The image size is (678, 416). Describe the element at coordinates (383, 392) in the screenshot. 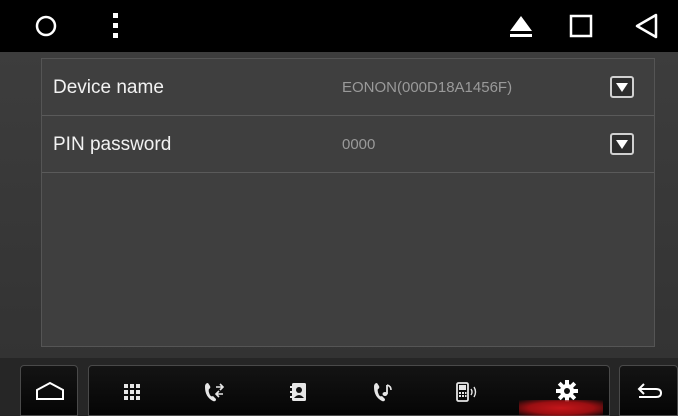

I see `call-log-icon` at that location.